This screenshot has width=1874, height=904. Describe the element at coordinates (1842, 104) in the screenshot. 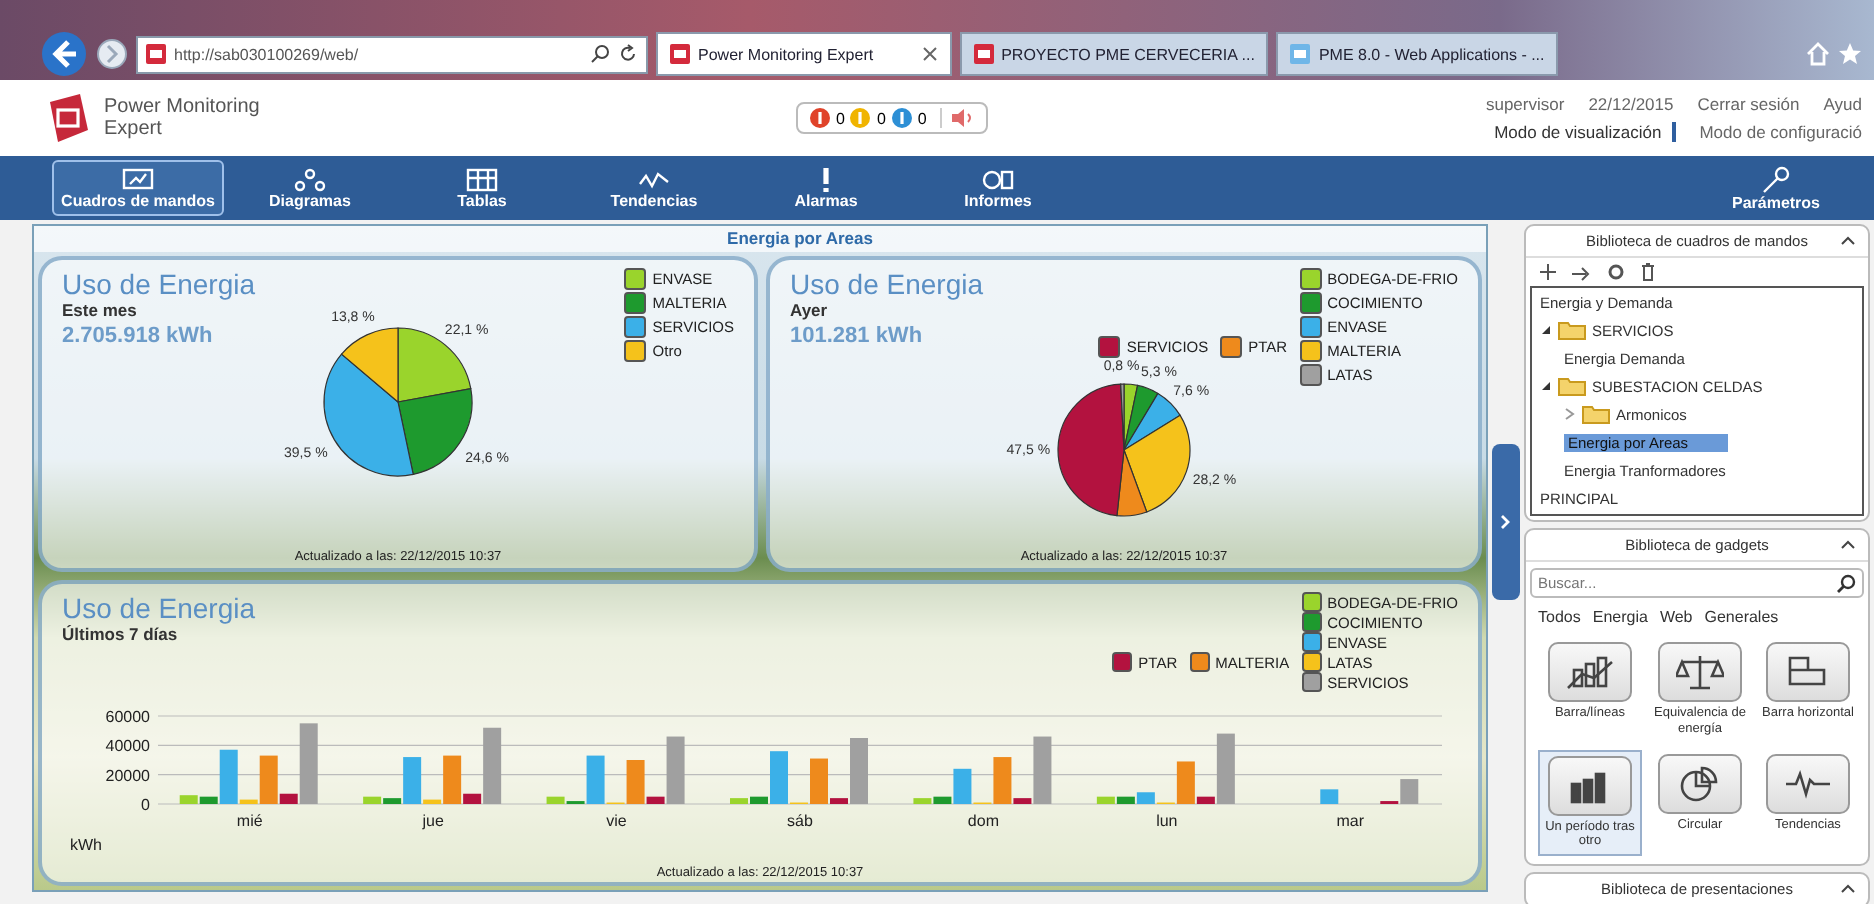

I see `header-link: Ayud` at that location.